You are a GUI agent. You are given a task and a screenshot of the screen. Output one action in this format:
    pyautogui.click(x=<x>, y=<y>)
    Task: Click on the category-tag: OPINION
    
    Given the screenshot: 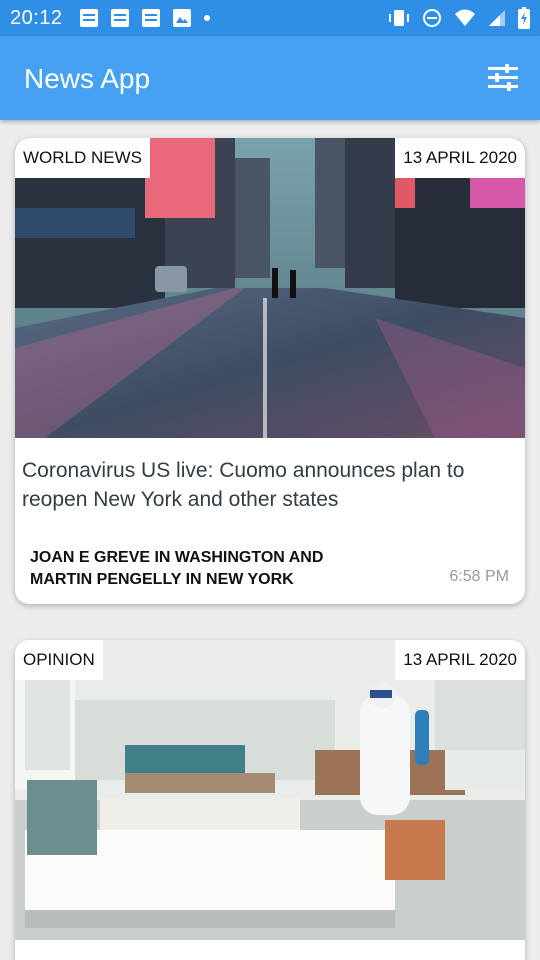 What is the action you would take?
    pyautogui.click(x=59, y=660)
    